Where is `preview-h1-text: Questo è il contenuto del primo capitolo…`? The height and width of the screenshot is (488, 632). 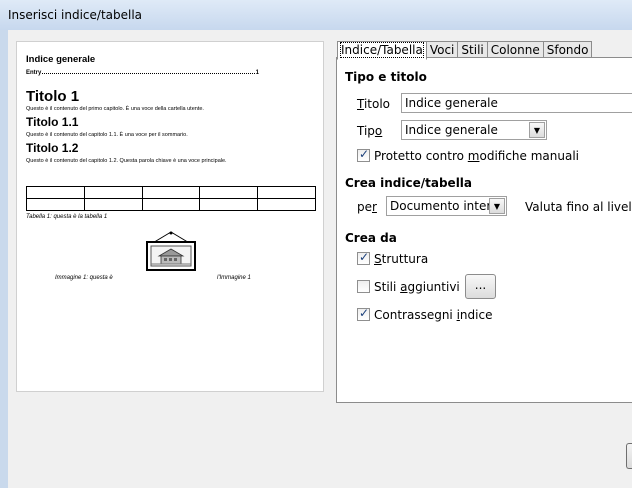
preview-h1-text: Questo è il contenuto del primo capitolo… is located at coordinates (115, 109).